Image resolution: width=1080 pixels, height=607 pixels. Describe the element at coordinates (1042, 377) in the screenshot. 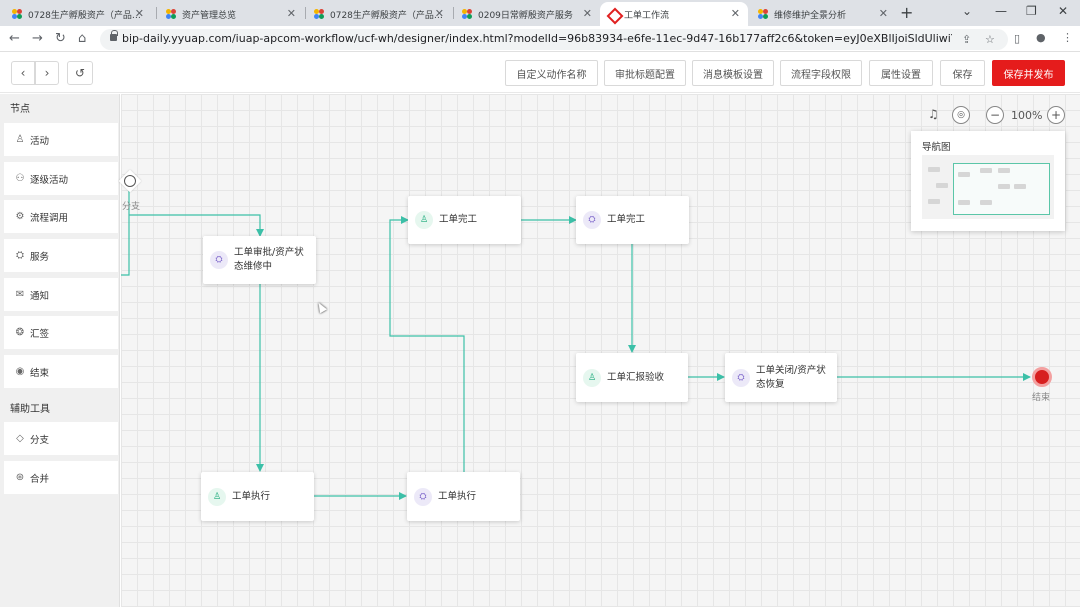

I see `end-event-node` at that location.